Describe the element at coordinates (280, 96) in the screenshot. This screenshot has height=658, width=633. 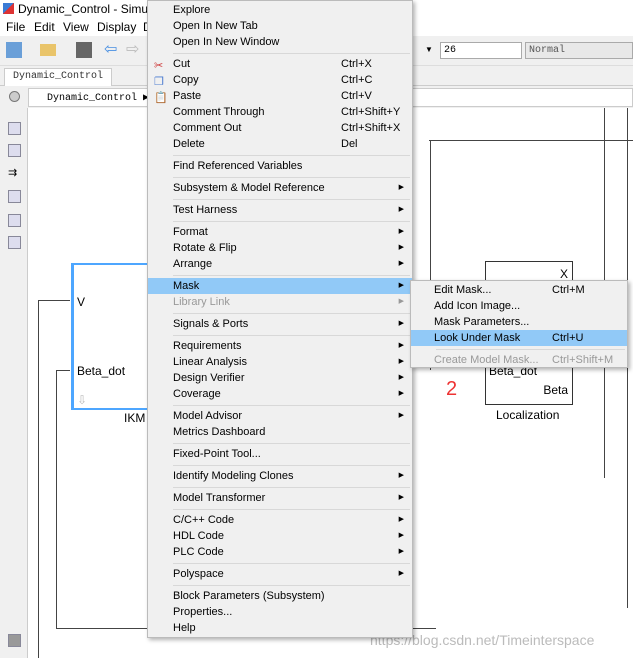
I see `menu-item-paste: 📋 Paste Ctrl+V` at that location.